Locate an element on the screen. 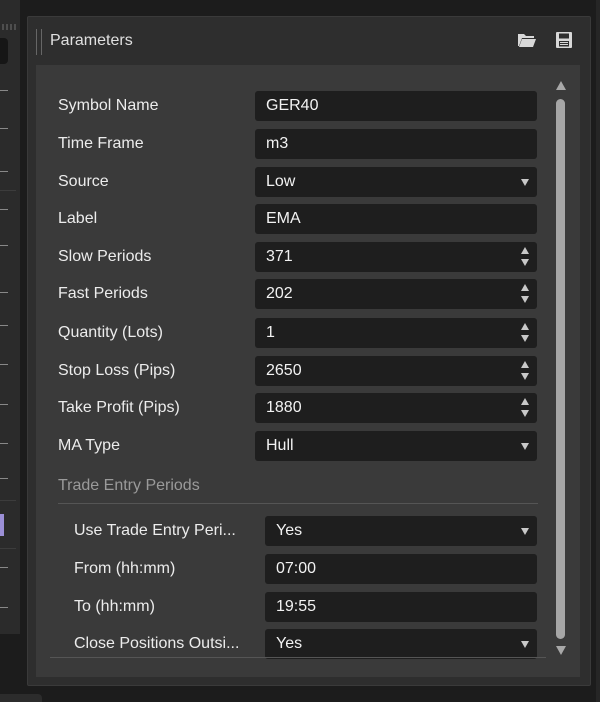 This screenshot has height=702, width=600. field-value: EMA is located at coordinates (283, 218).